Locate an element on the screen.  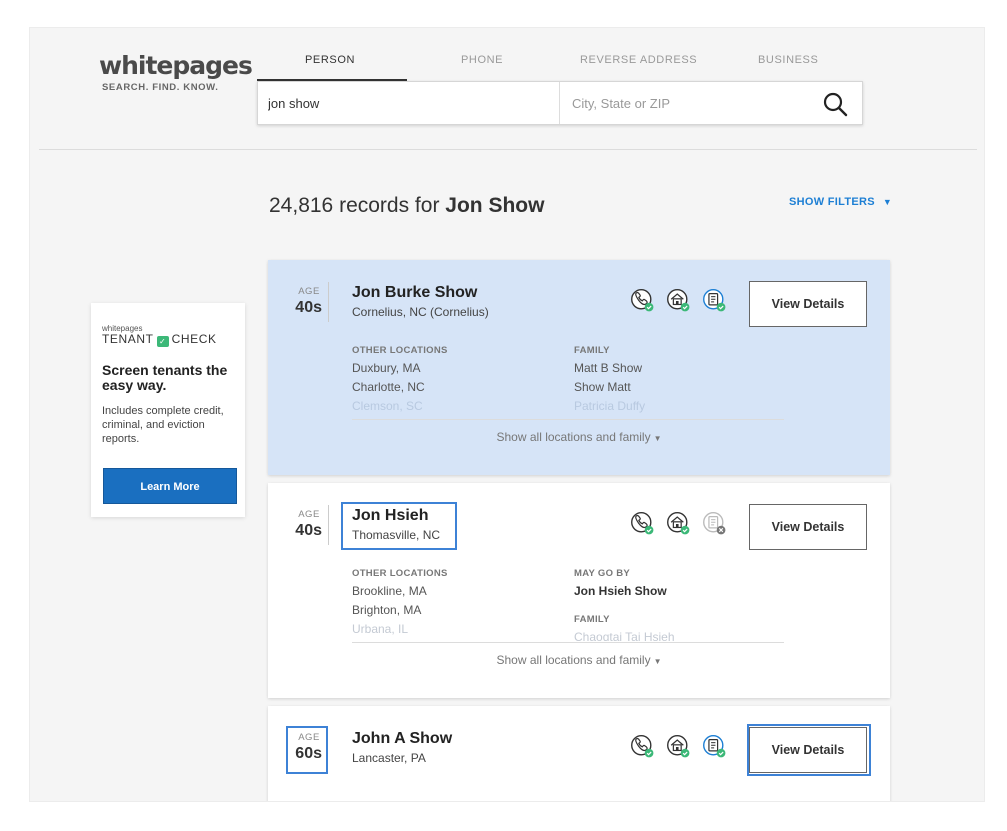
show-filters-label: SHOW FILTERS is located at coordinates (832, 202).